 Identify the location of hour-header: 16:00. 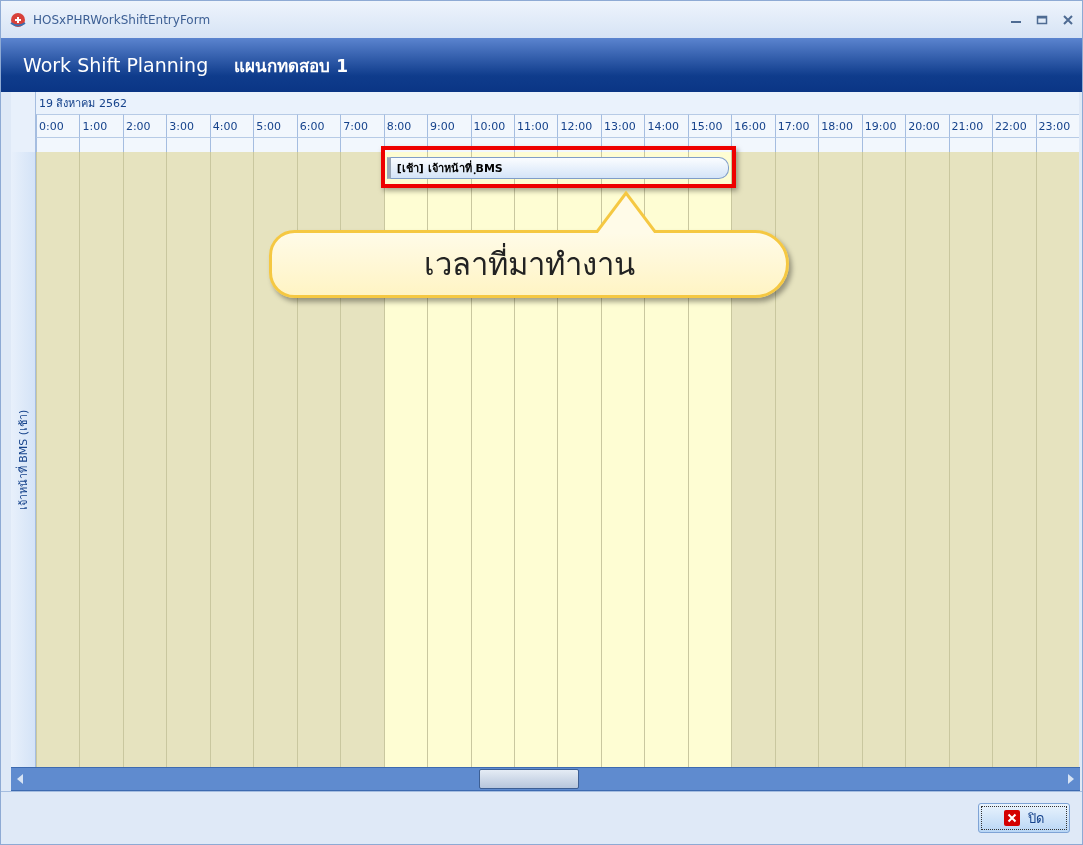
(753, 125).